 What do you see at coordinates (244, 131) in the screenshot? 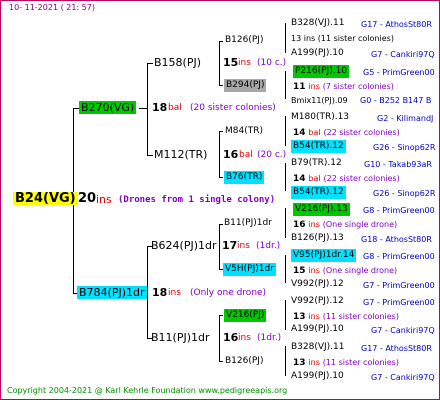
I see `gen3-queen: M84(TR)` at bounding box center [244, 131].